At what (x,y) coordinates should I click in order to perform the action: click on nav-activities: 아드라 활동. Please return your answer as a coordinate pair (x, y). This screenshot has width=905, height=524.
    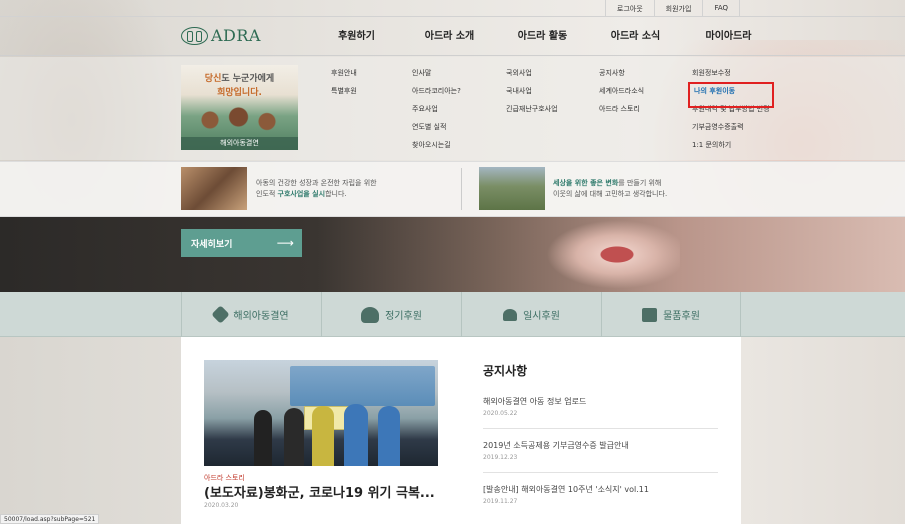
    Looking at the image, I should click on (542, 37).